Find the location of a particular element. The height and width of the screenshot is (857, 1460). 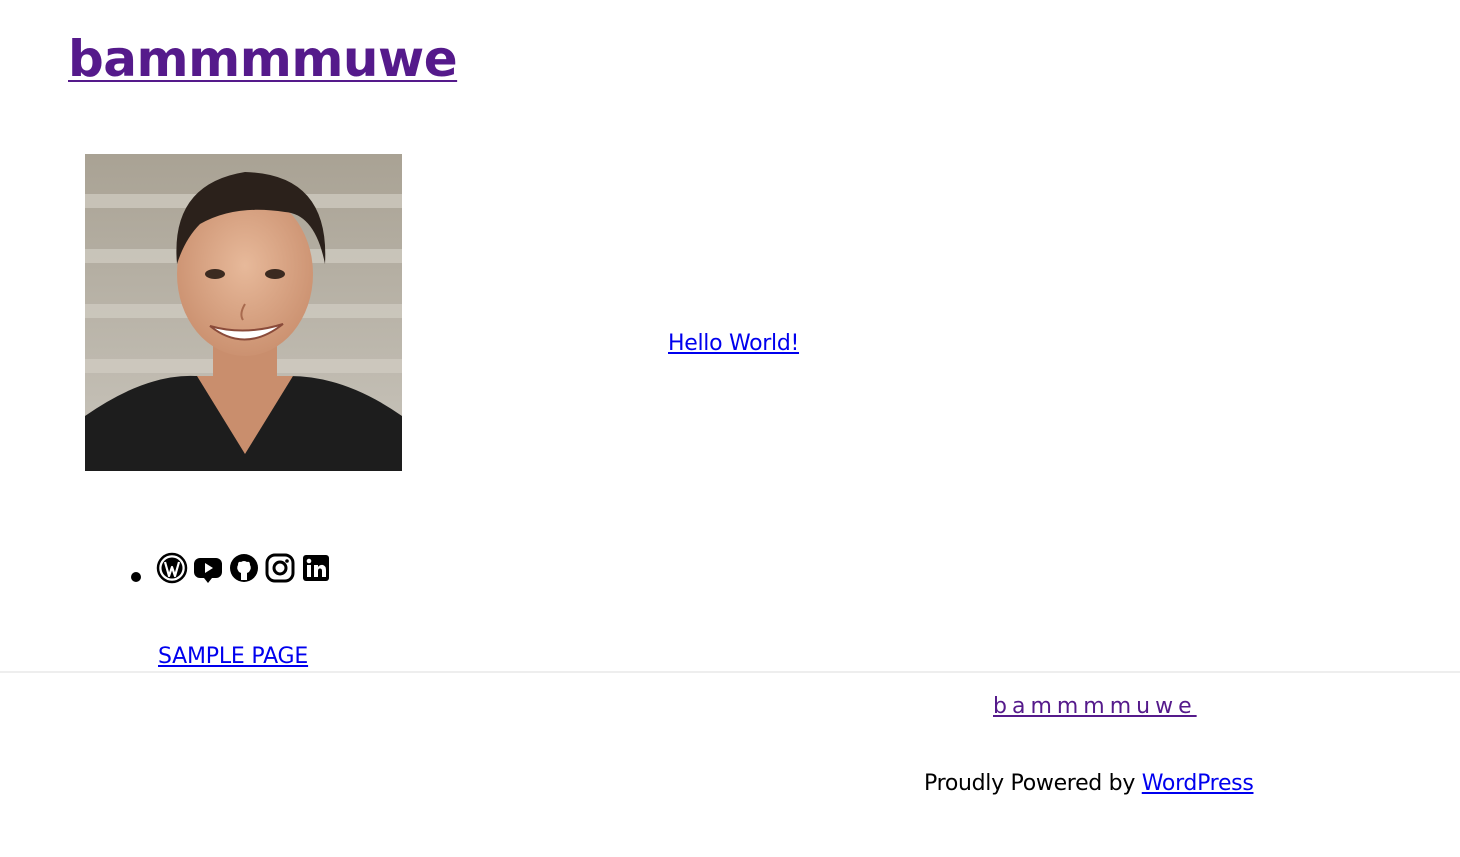

youtube-icon is located at coordinates (208, 568).